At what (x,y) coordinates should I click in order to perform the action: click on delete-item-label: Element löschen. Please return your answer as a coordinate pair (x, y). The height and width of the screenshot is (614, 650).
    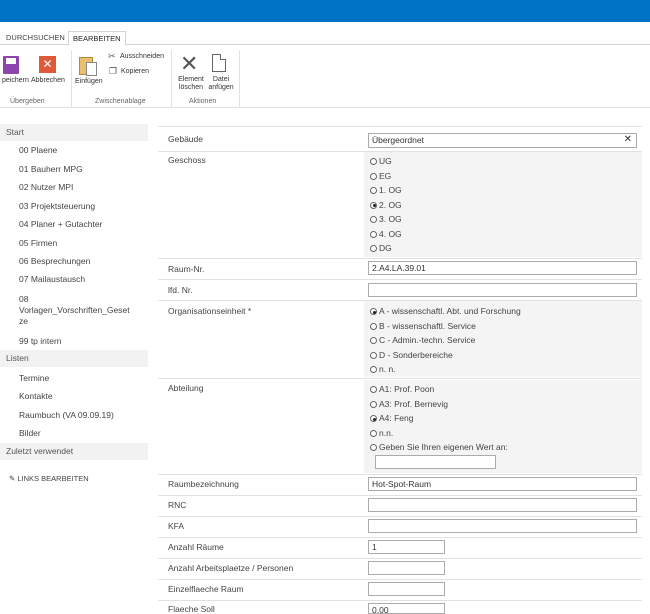
    Looking at the image, I should click on (191, 84).